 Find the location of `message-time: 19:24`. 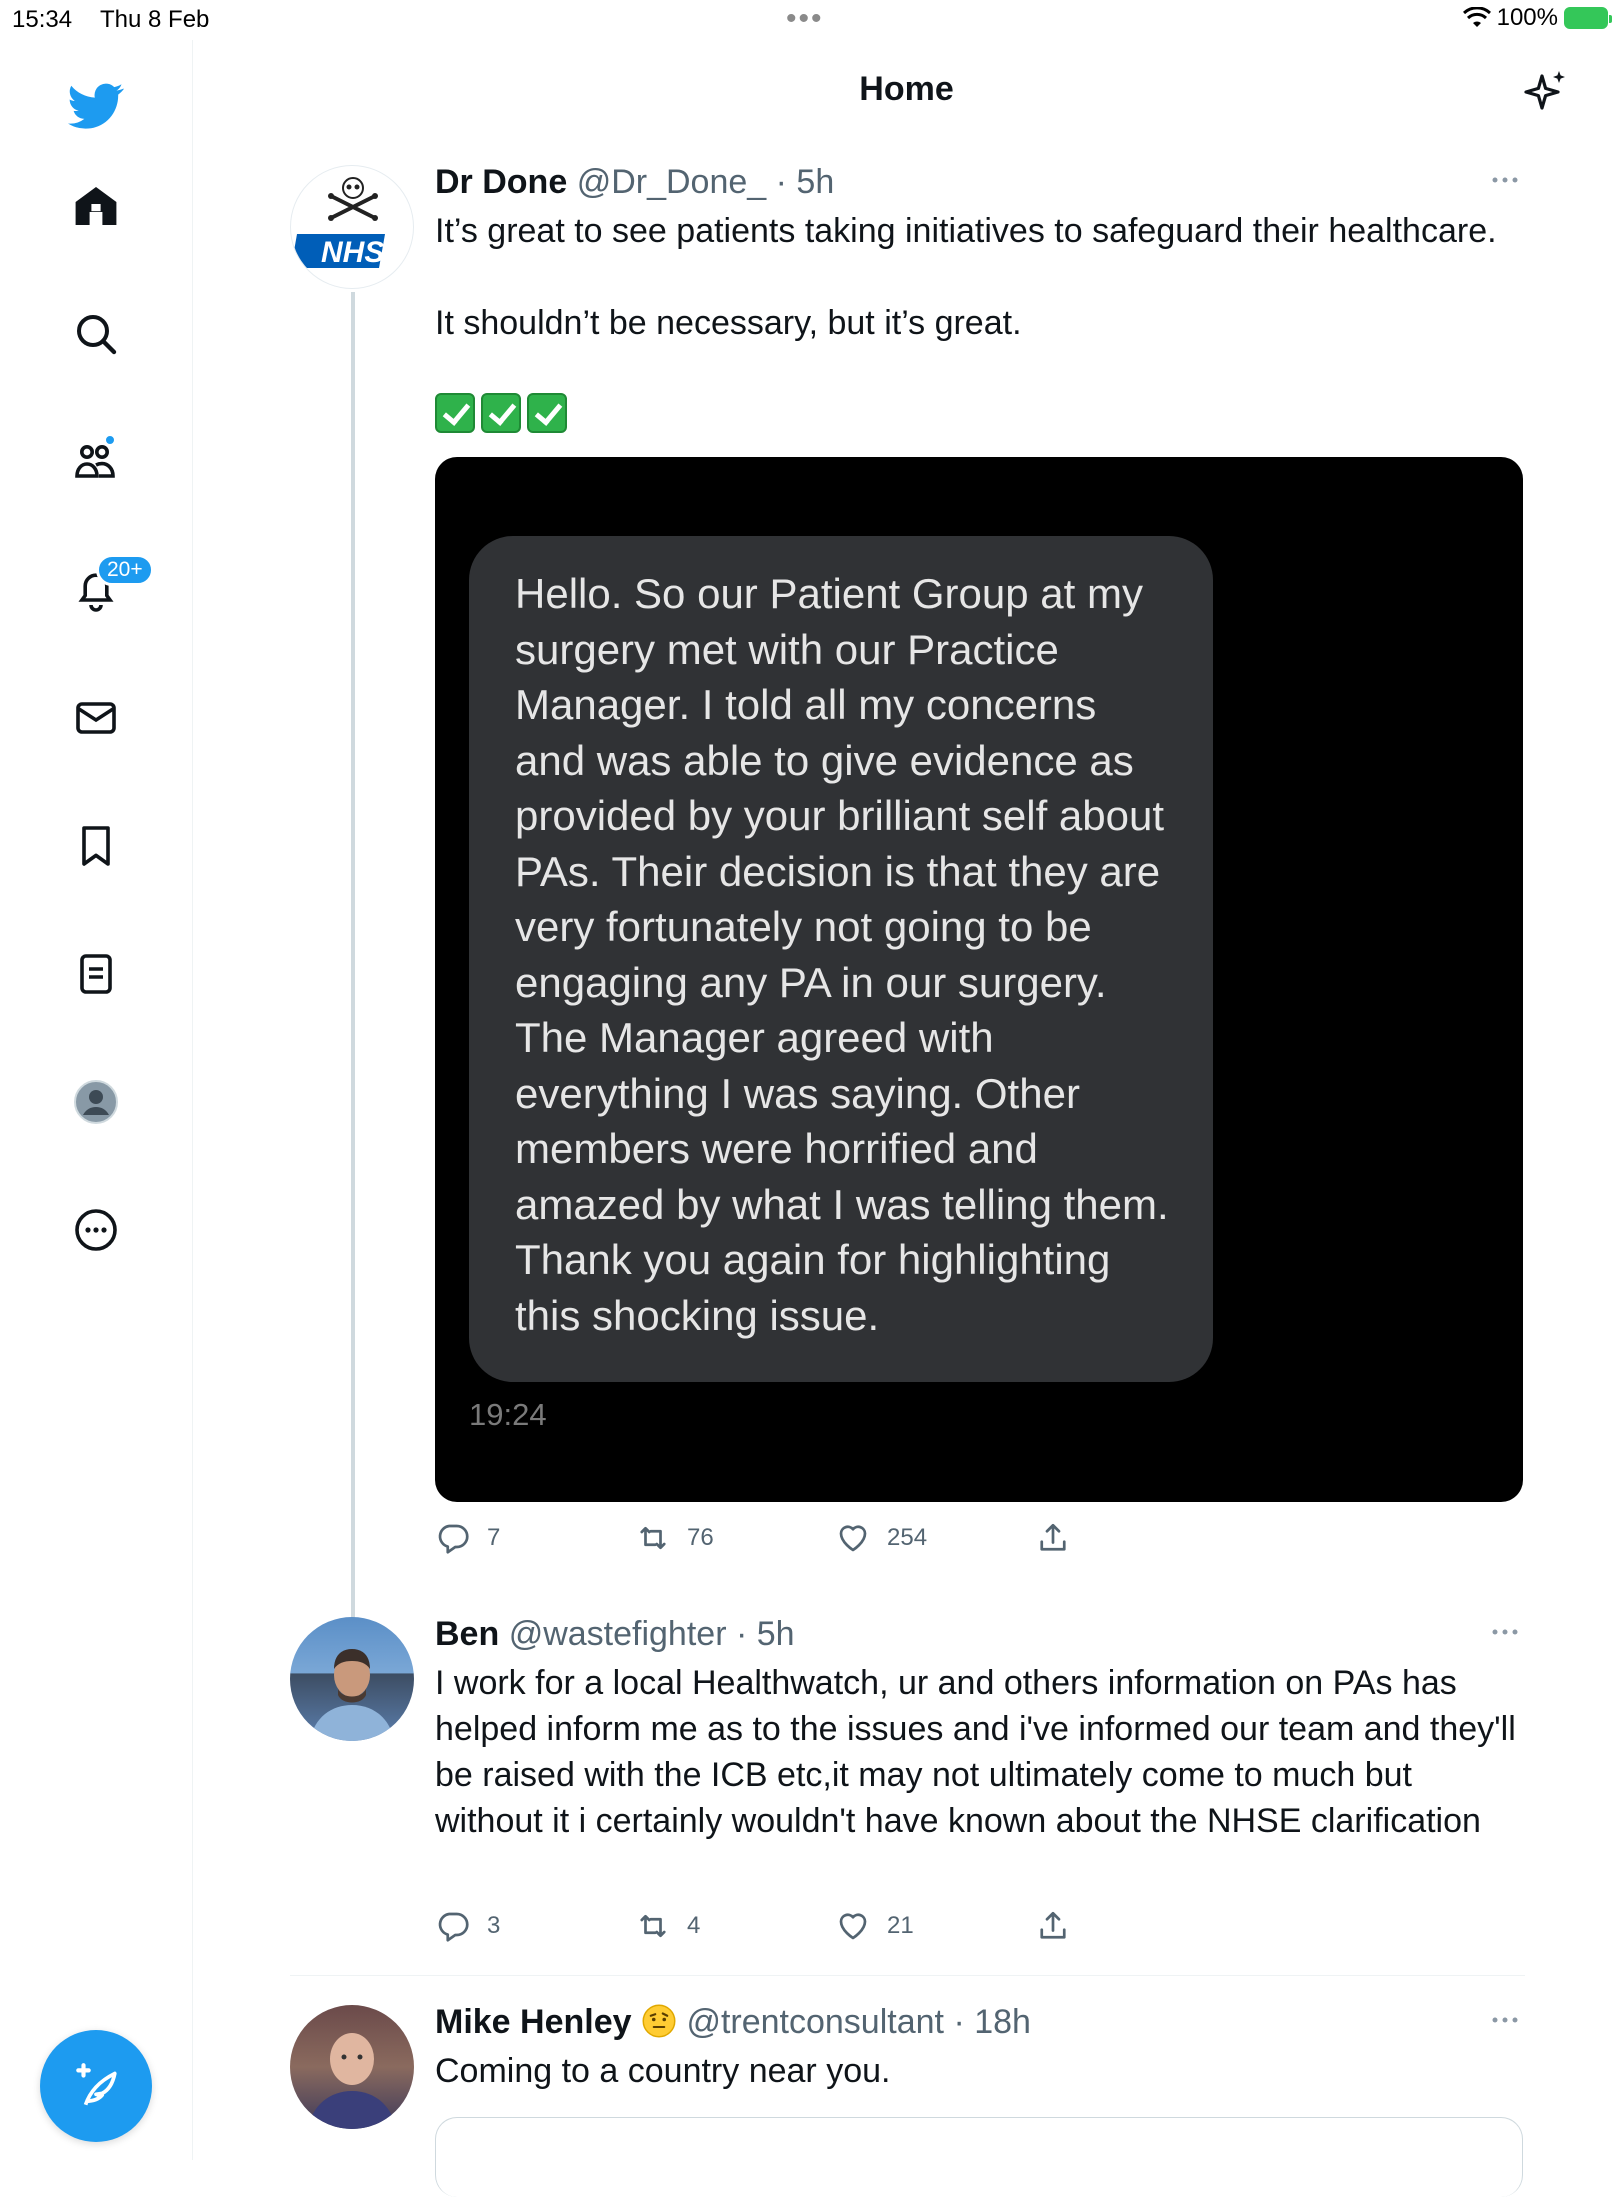

message-time: 19:24 is located at coordinates (508, 1414).